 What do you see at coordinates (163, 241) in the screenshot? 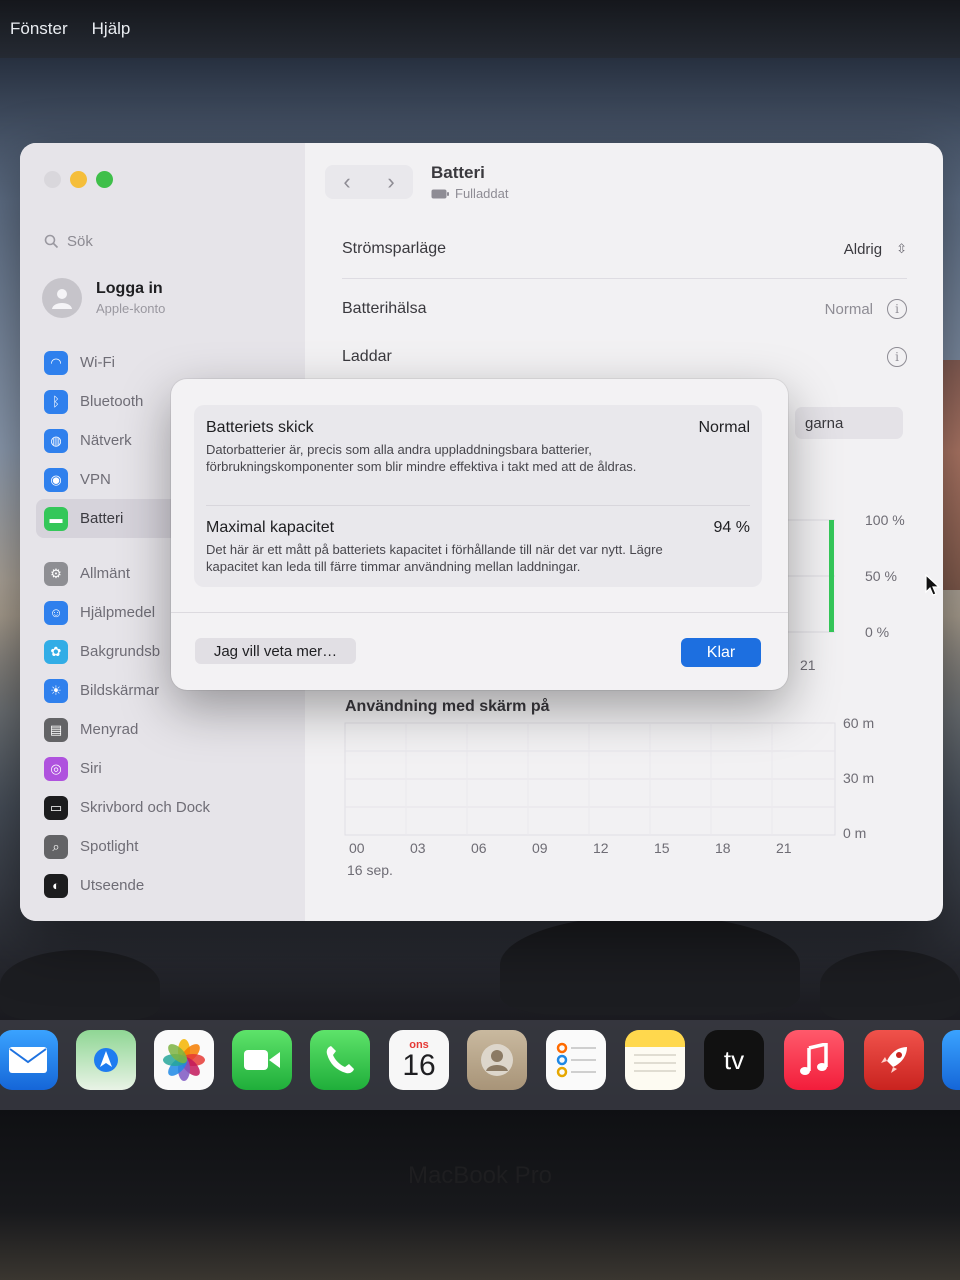
I see `search-field: Sök` at bounding box center [163, 241].